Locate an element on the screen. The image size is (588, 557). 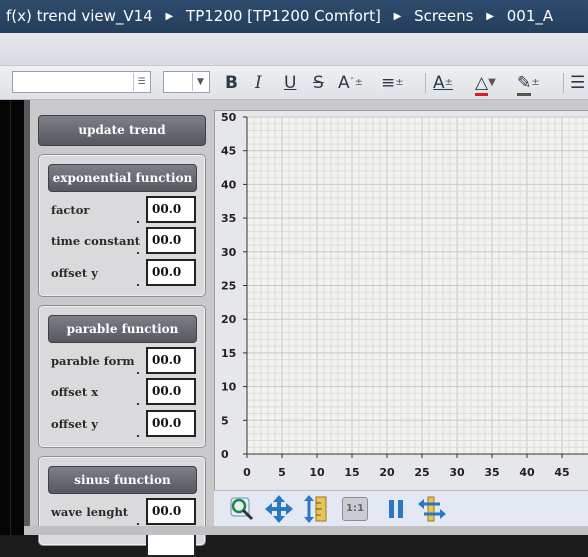
wave-length-field: 00.0 is located at coordinates (171, 511).